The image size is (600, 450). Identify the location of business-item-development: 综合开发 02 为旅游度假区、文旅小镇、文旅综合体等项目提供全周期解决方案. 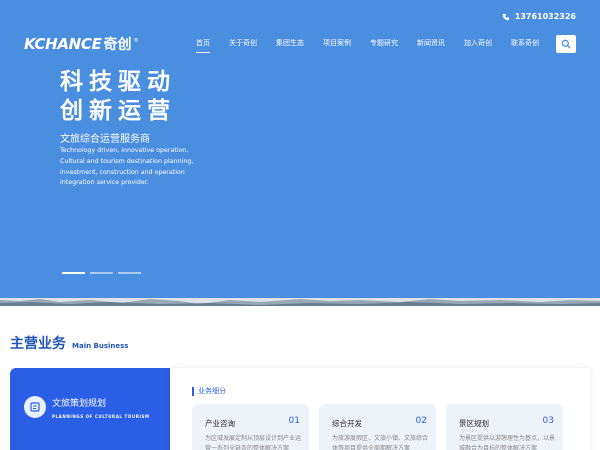
(377, 427).